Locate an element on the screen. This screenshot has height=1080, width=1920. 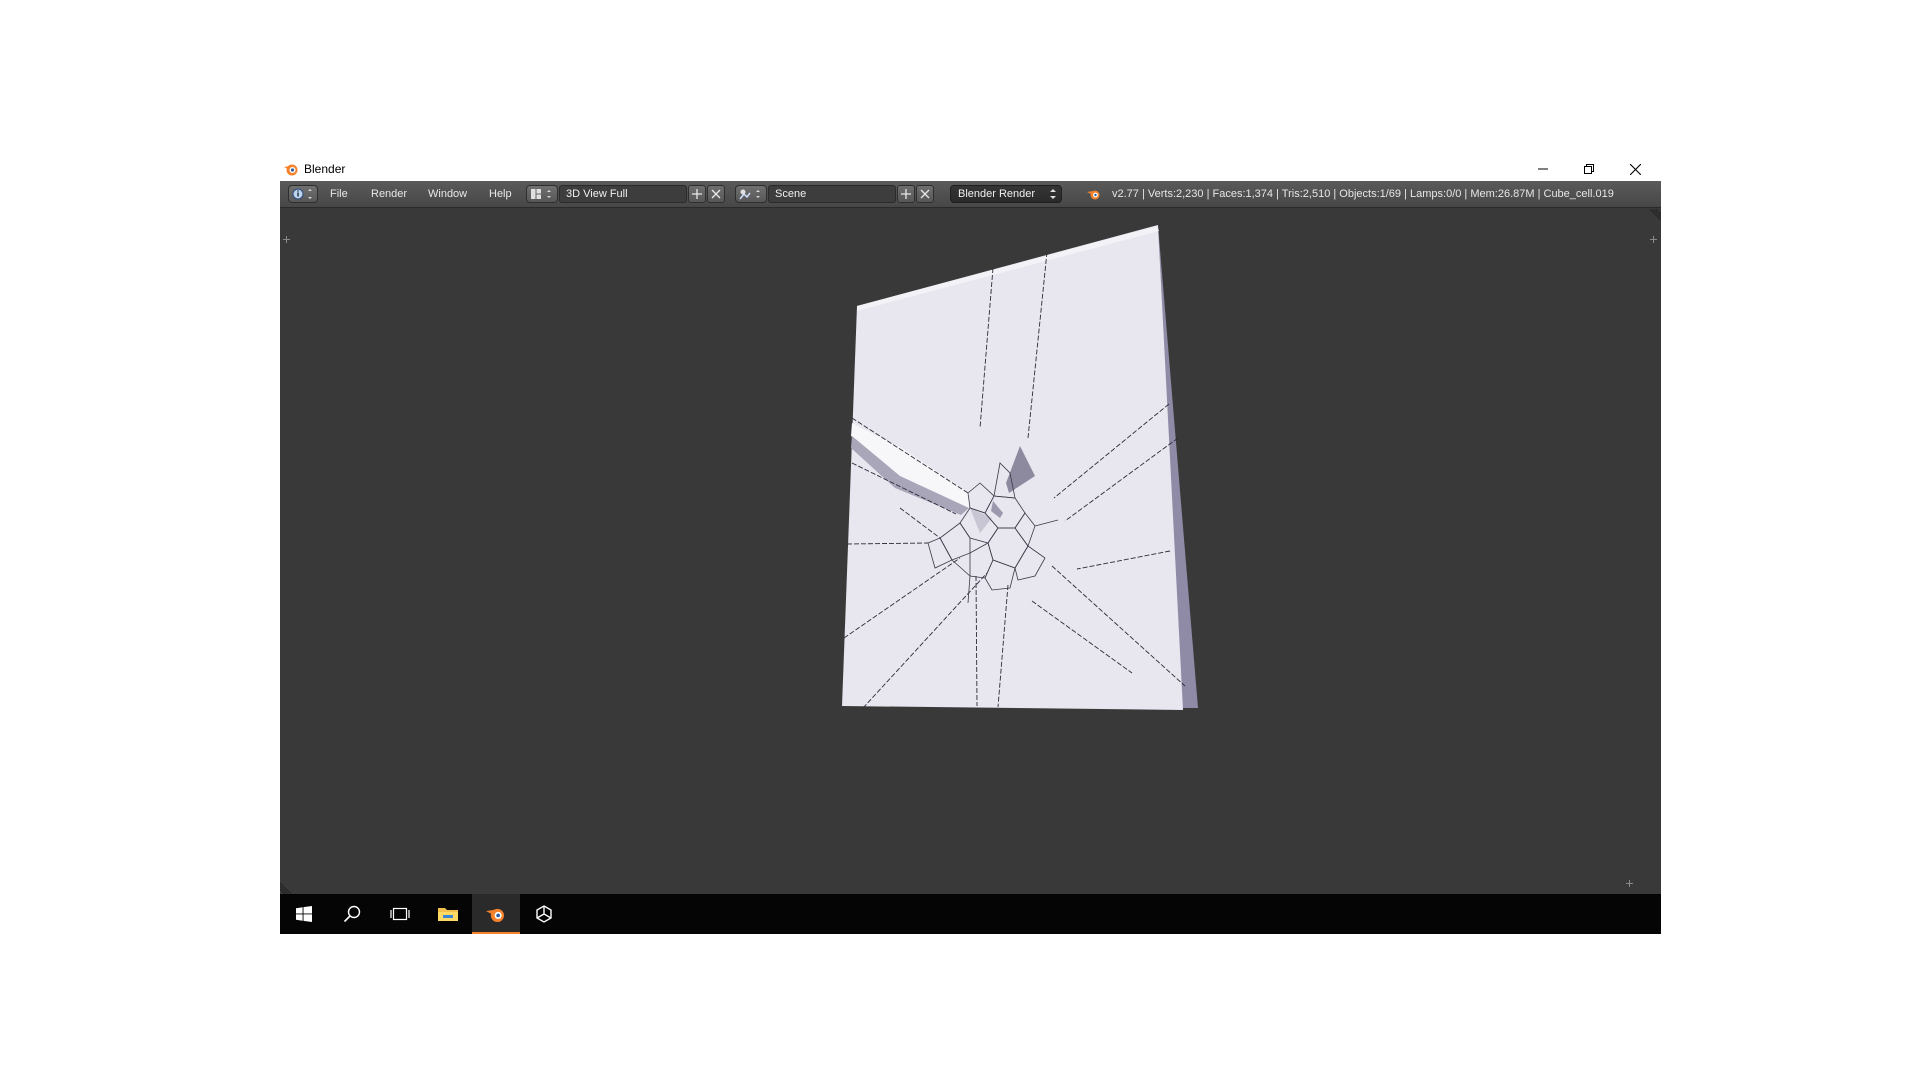
delete-scene-button is located at coordinates (925, 194).